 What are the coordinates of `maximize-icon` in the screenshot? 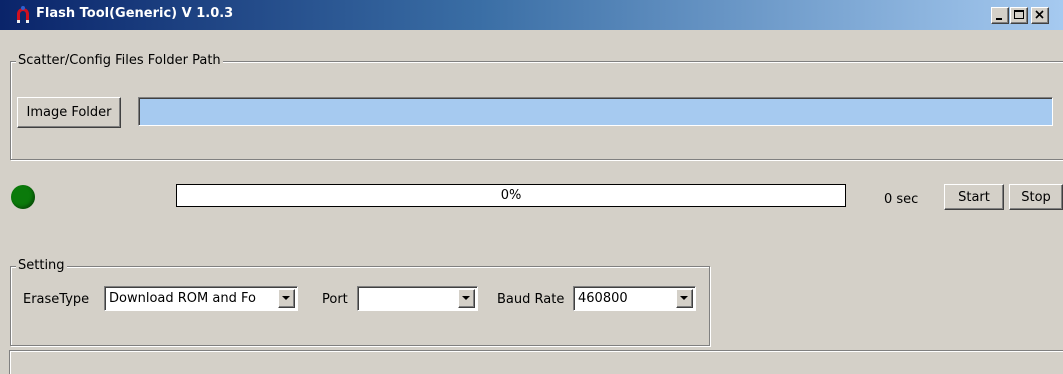 It's located at (1019, 14).